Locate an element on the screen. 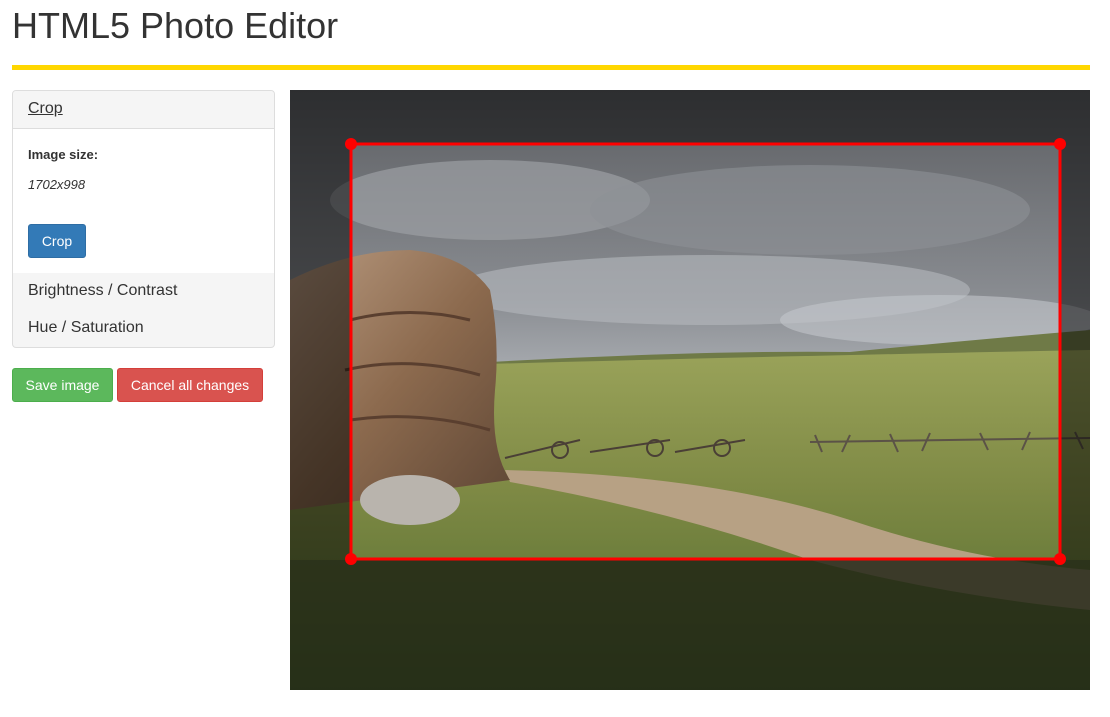 This screenshot has height=717, width=1110. tool-hue-saturation: Hue / Saturation is located at coordinates (86, 328).